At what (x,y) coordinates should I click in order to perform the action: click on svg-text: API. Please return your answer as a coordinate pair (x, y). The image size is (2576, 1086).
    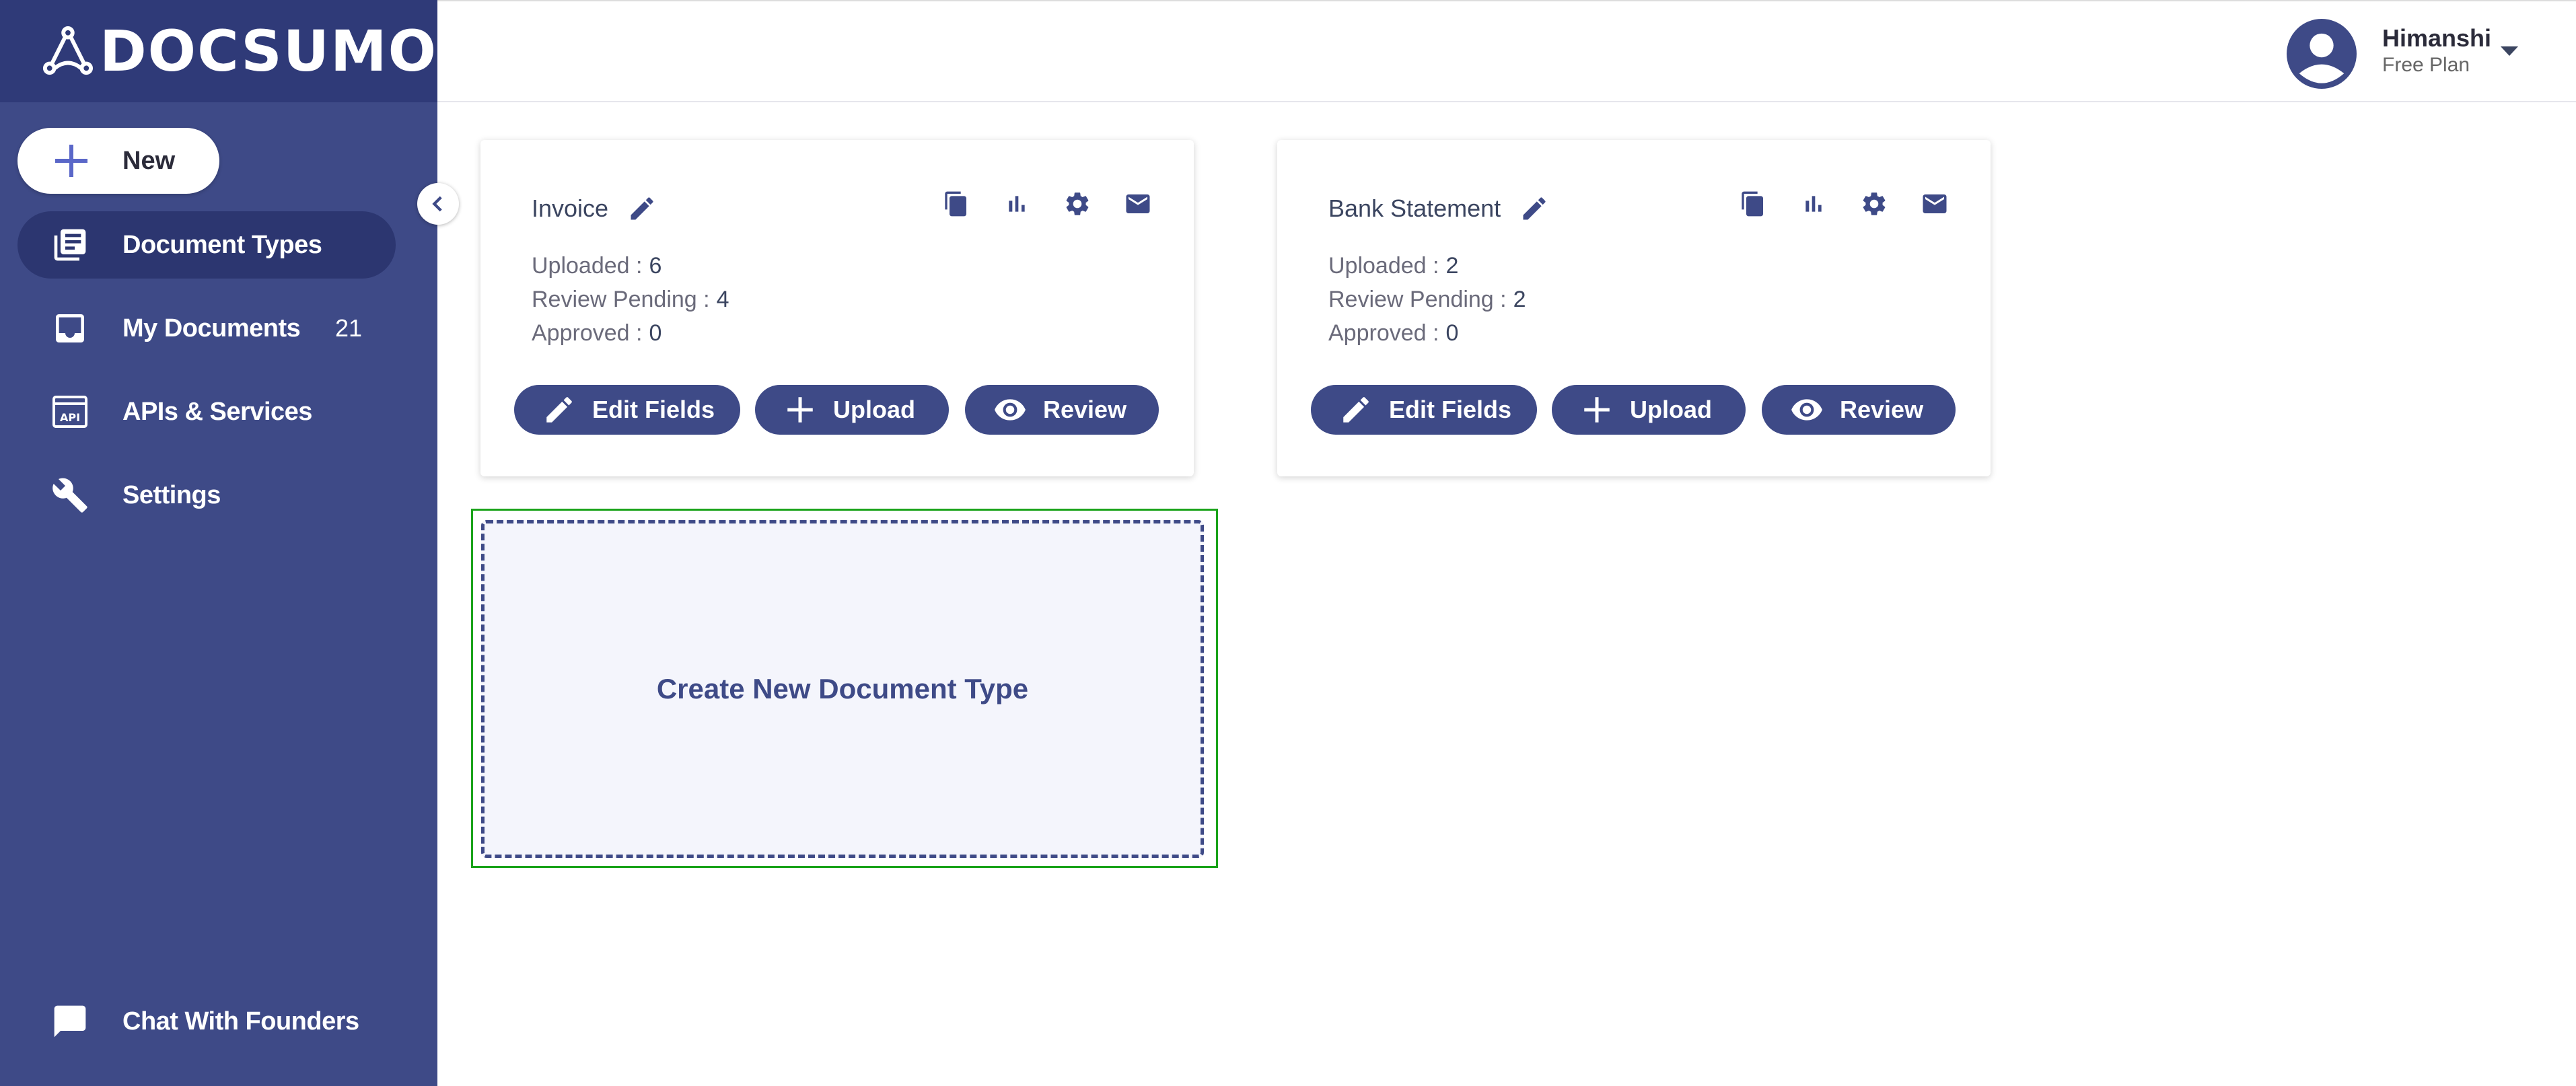
    Looking at the image, I should click on (70, 417).